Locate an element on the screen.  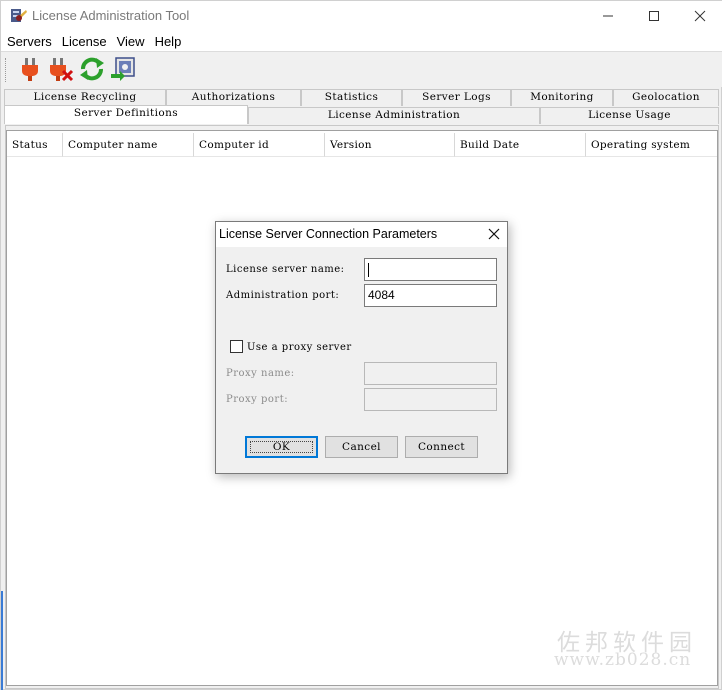
proxy-port-label: Proxy port: is located at coordinates (257, 399).